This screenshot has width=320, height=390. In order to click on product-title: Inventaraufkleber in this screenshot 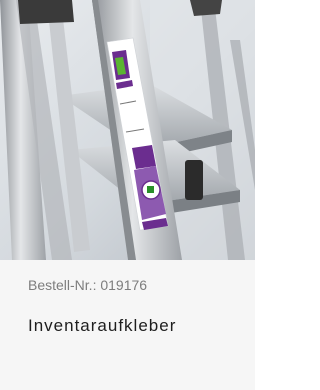, I will do `click(102, 326)`.